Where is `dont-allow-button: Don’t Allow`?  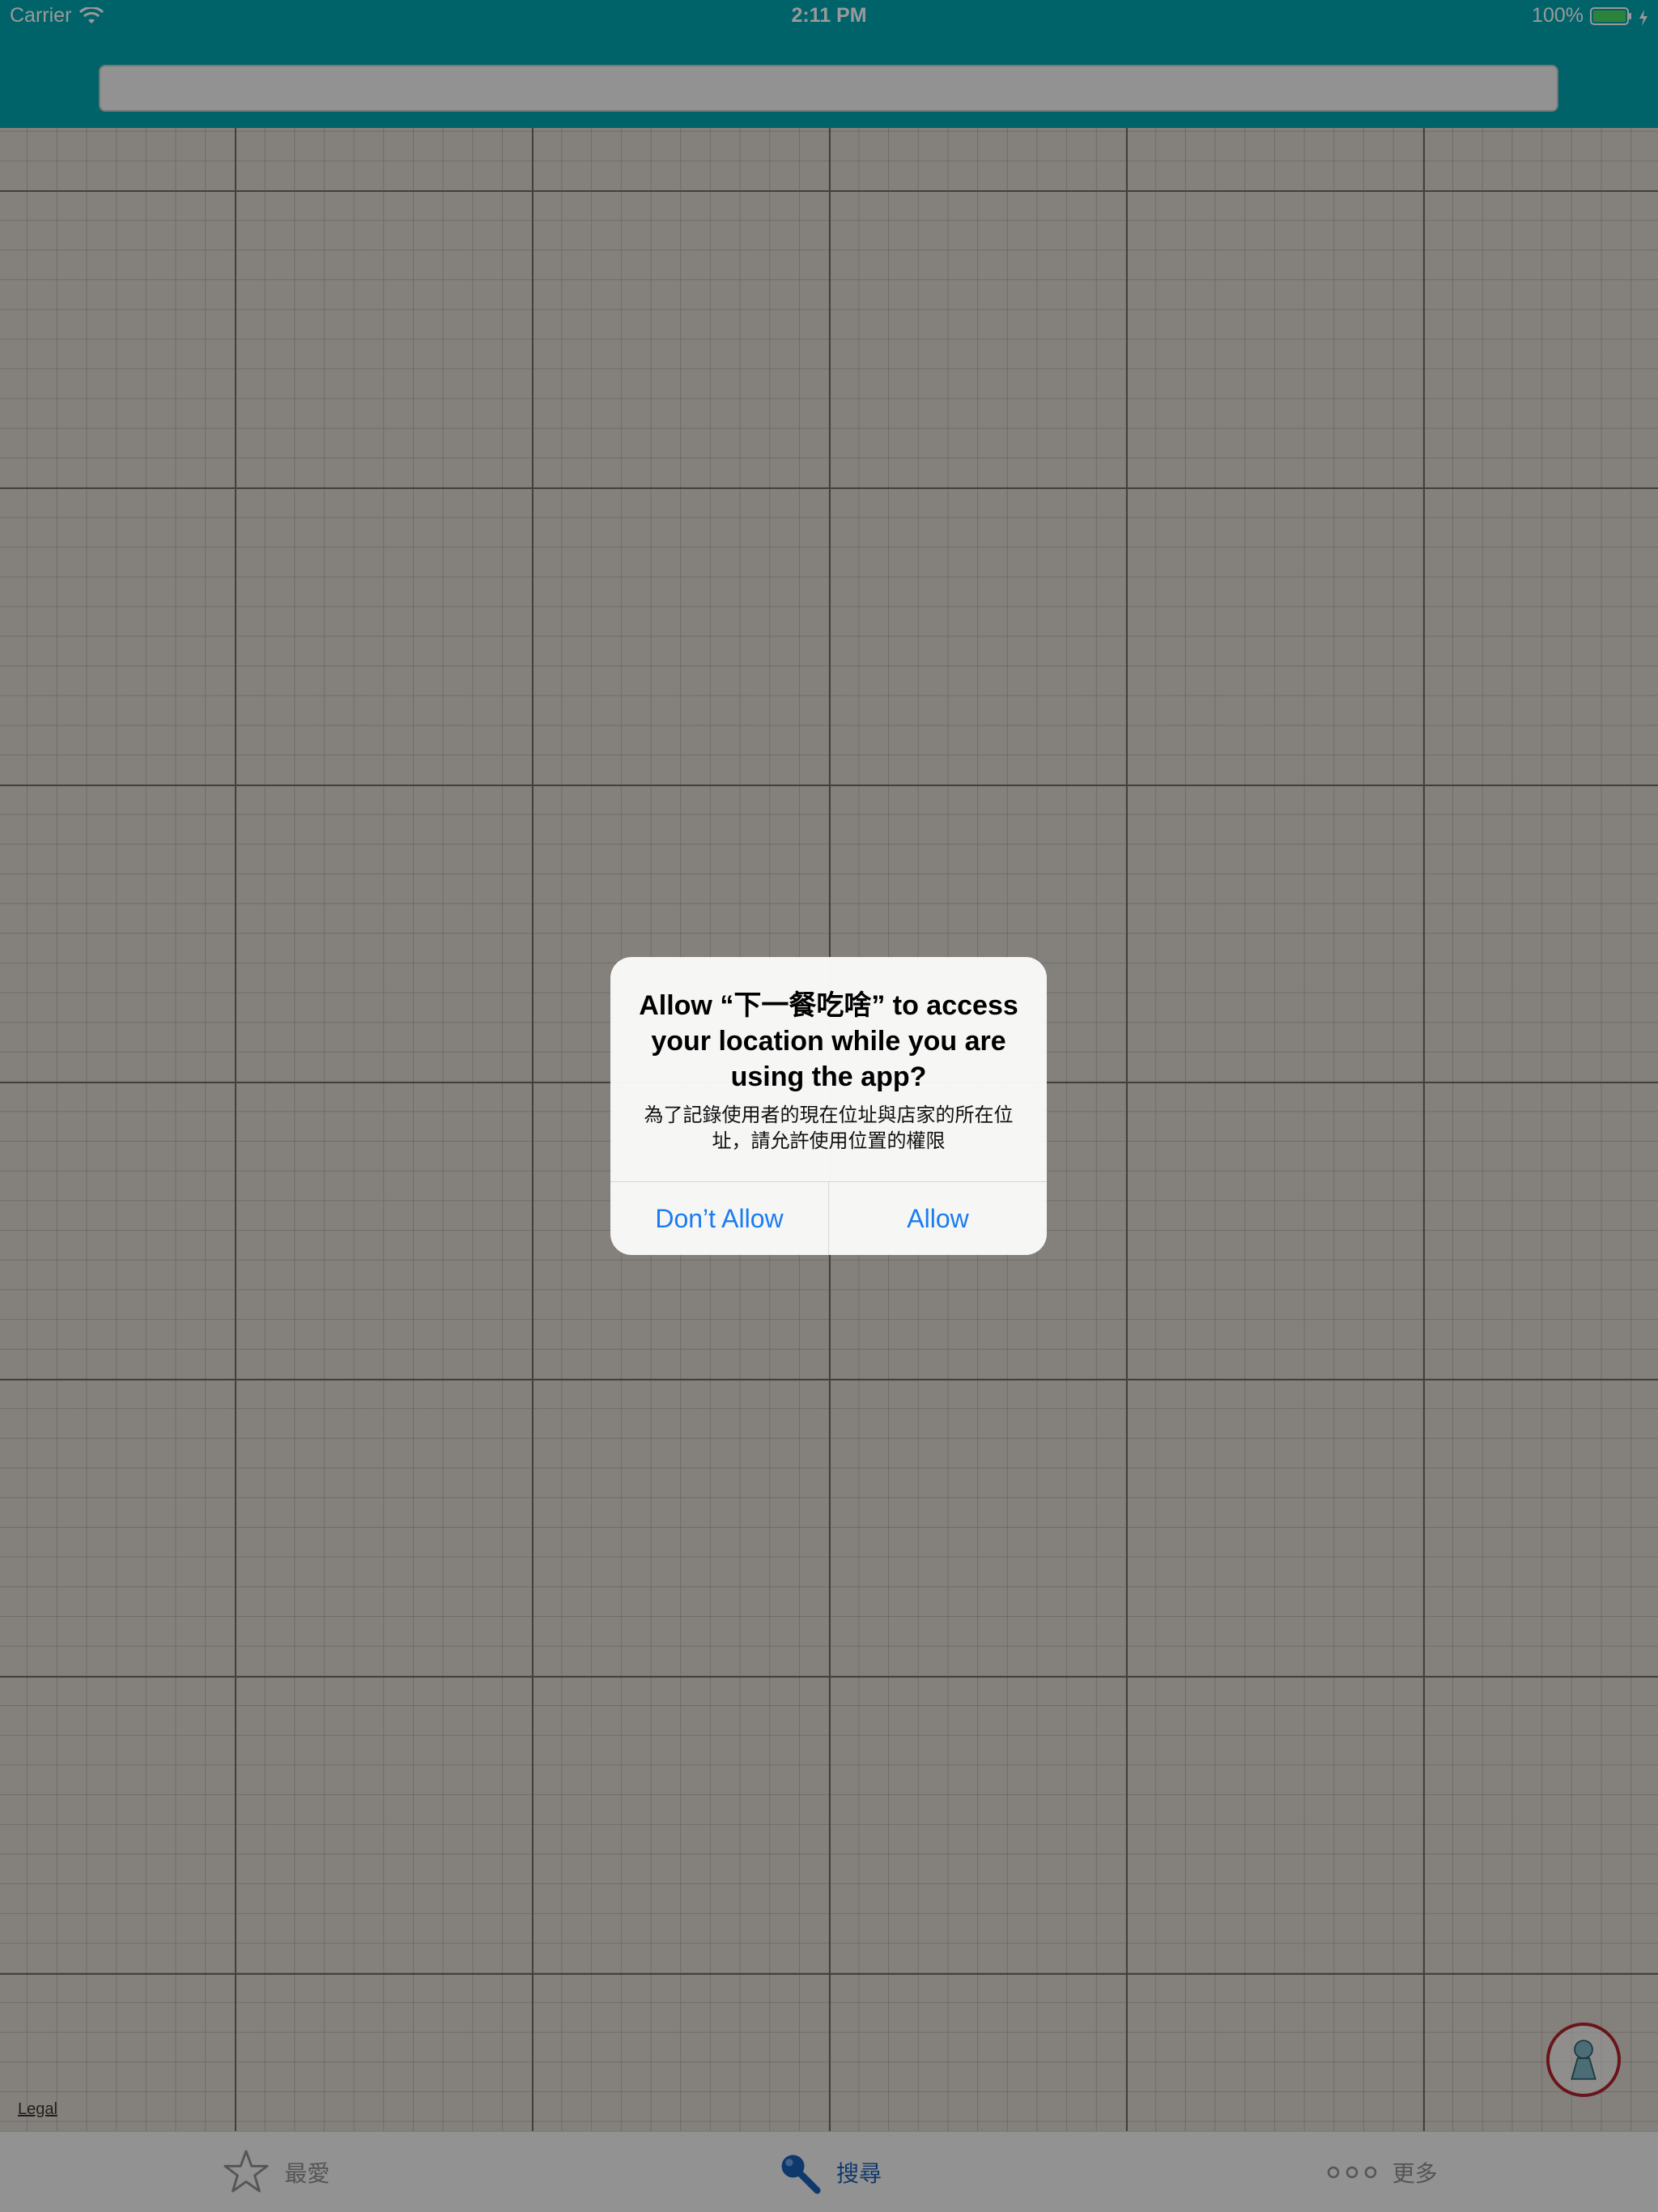 dont-allow-button: Don’t Allow is located at coordinates (719, 1219).